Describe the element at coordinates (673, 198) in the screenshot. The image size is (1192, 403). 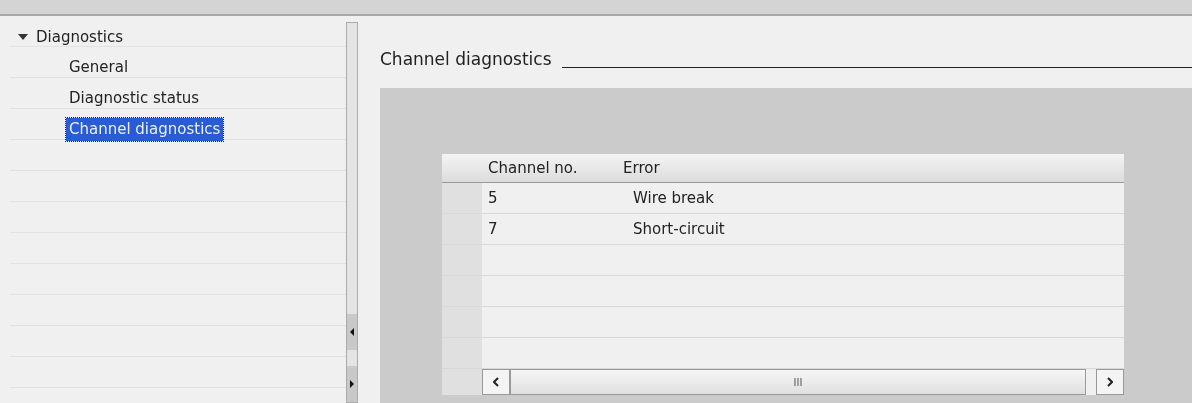
I see `table-cell-text: Wire break` at that location.